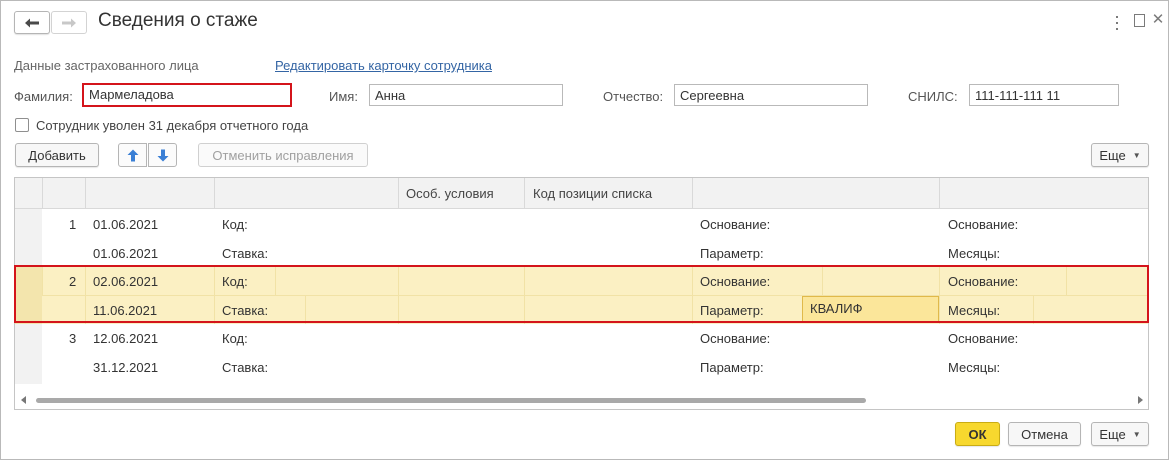 The image size is (1169, 460). Describe the element at coordinates (933, 96) in the screenshot. I see `snils-label: СНИЛС:` at that location.